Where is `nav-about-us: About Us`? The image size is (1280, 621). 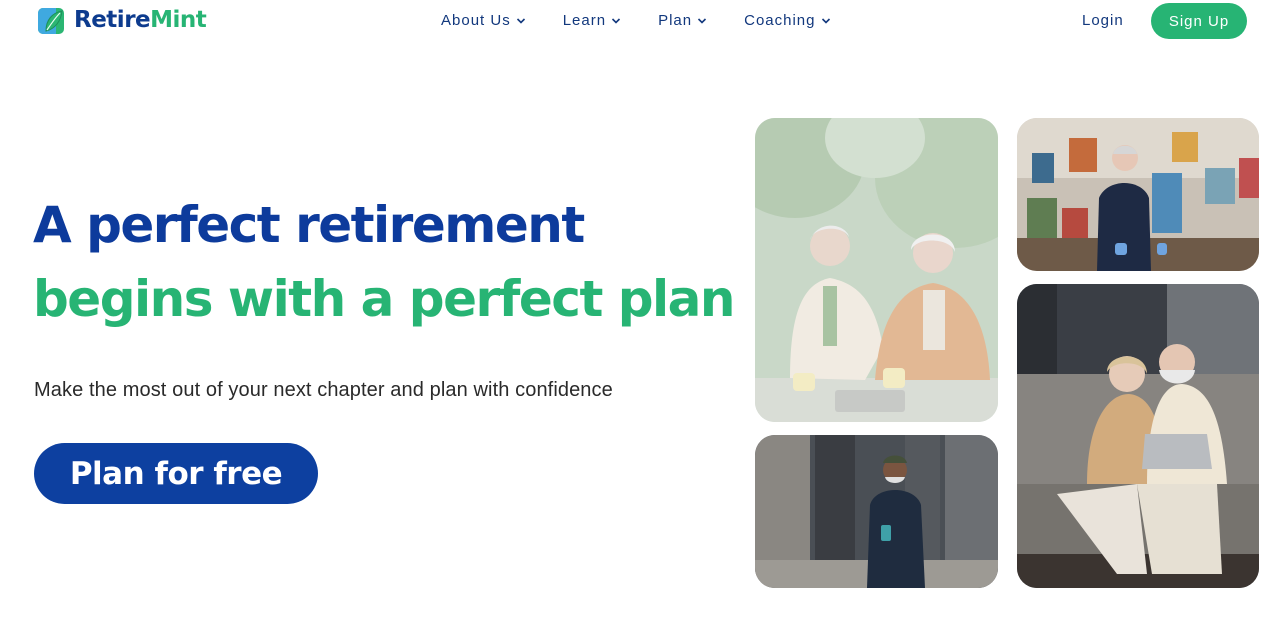 nav-about-us: About Us is located at coordinates (483, 20).